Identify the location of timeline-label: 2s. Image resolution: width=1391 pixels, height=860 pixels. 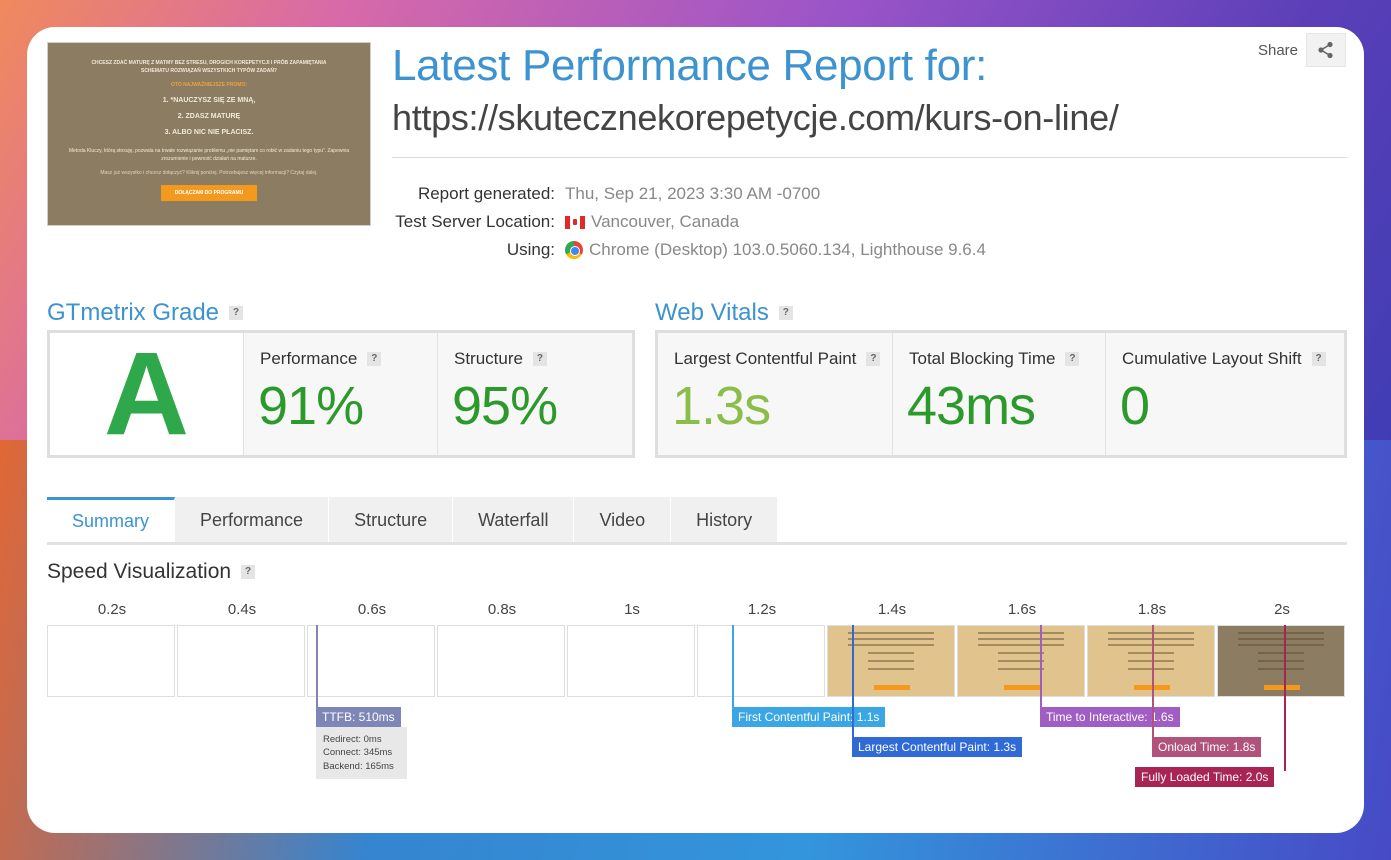
(1282, 609).